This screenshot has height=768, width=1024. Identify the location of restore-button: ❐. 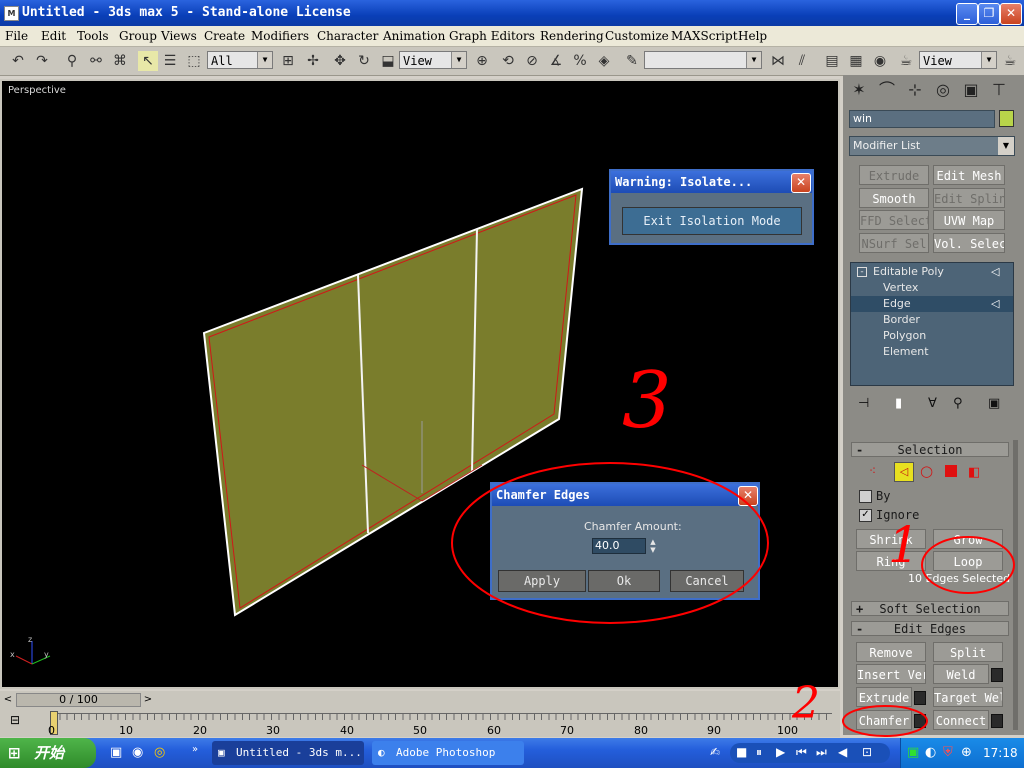
(989, 14).